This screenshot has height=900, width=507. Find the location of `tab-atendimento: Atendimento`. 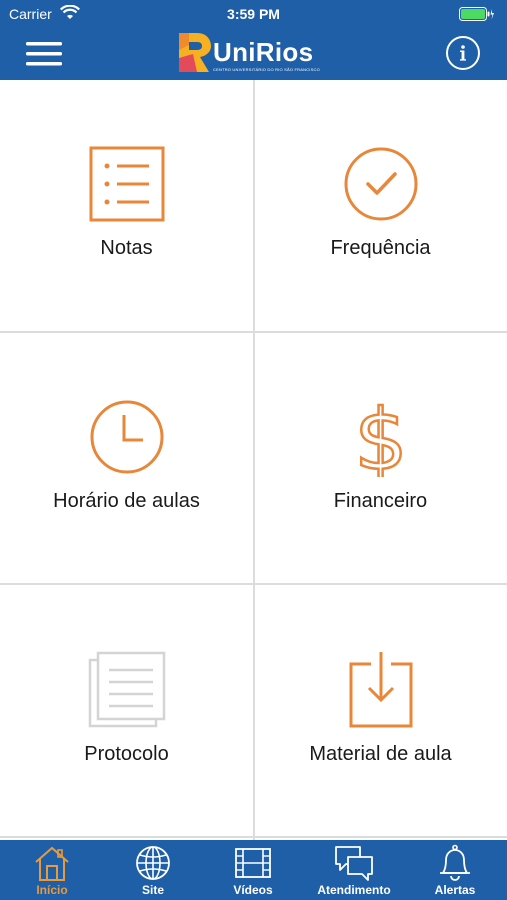

tab-atendimento: Atendimento is located at coordinates (354, 870).